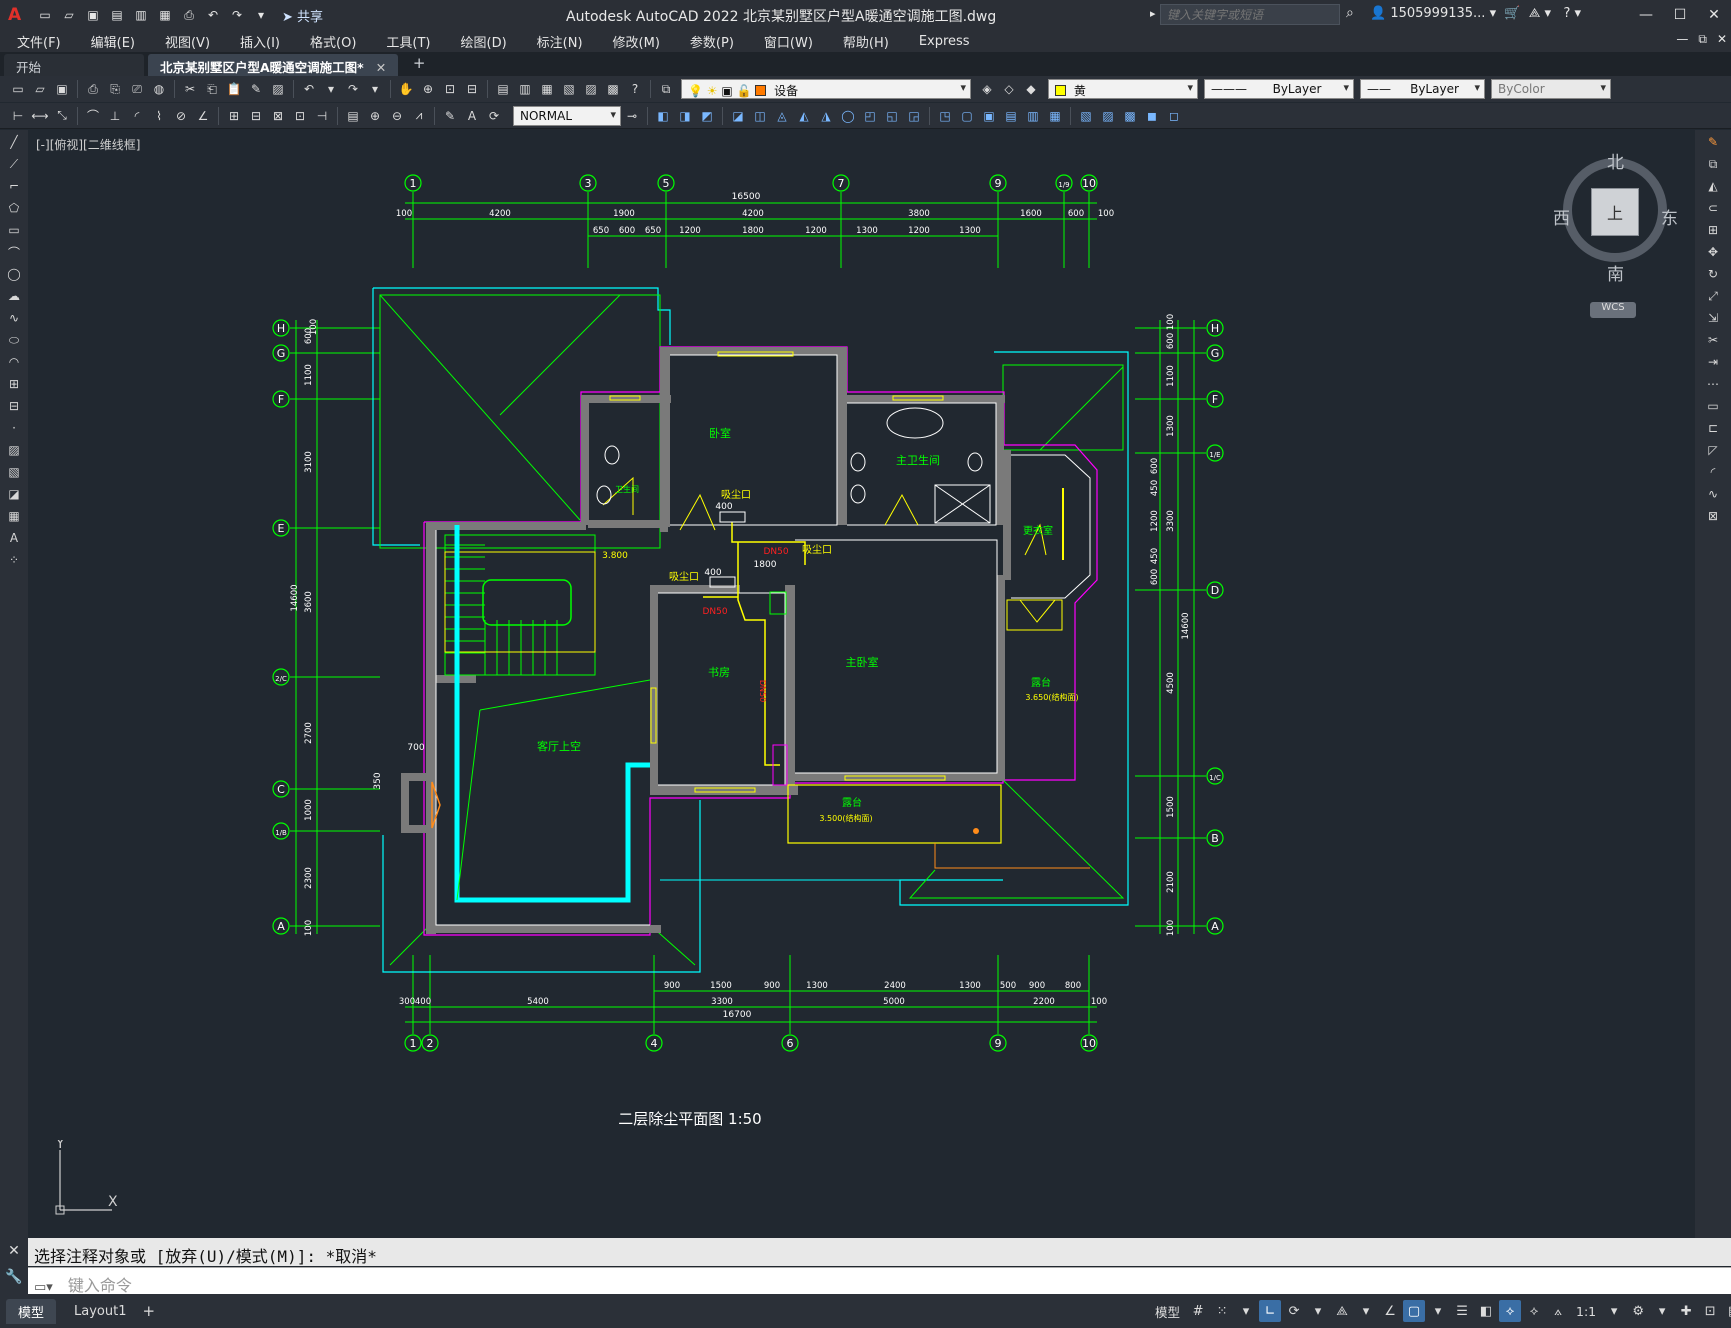 The height and width of the screenshot is (1328, 1731). What do you see at coordinates (428, 89) in the screenshot?
I see `zoom-realtime-icon: ⊕` at bounding box center [428, 89].